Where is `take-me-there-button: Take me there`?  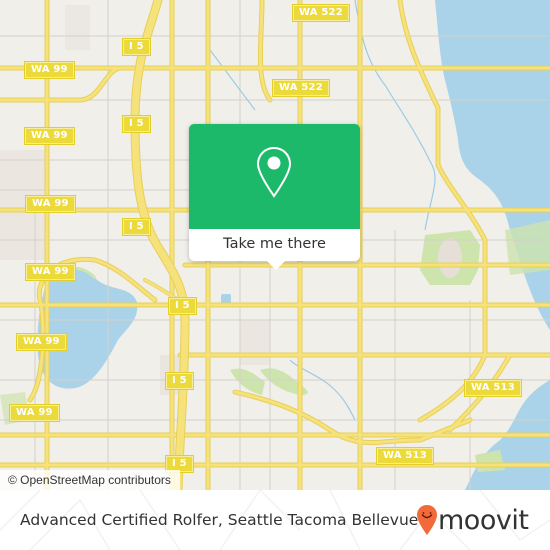
take-me-there-button: Take me there is located at coordinates (274, 245).